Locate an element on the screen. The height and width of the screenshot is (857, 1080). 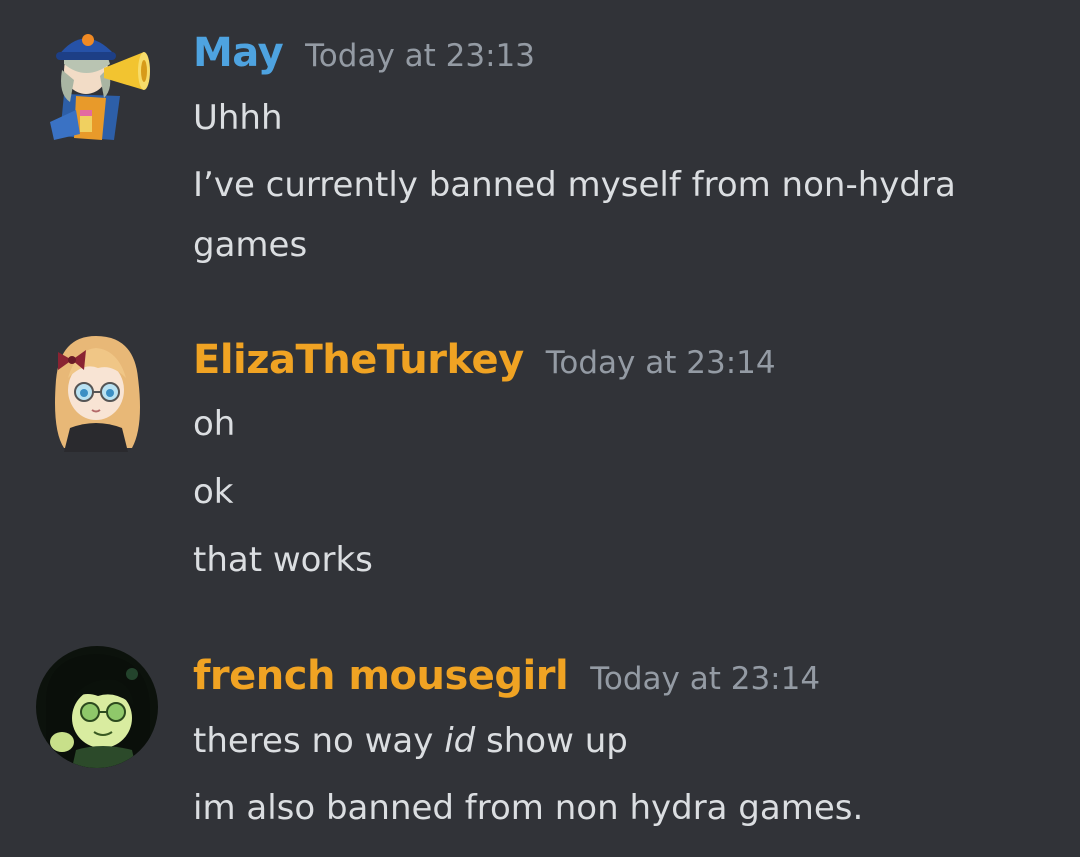
message-text: Uhhh is located at coordinates (238, 118).